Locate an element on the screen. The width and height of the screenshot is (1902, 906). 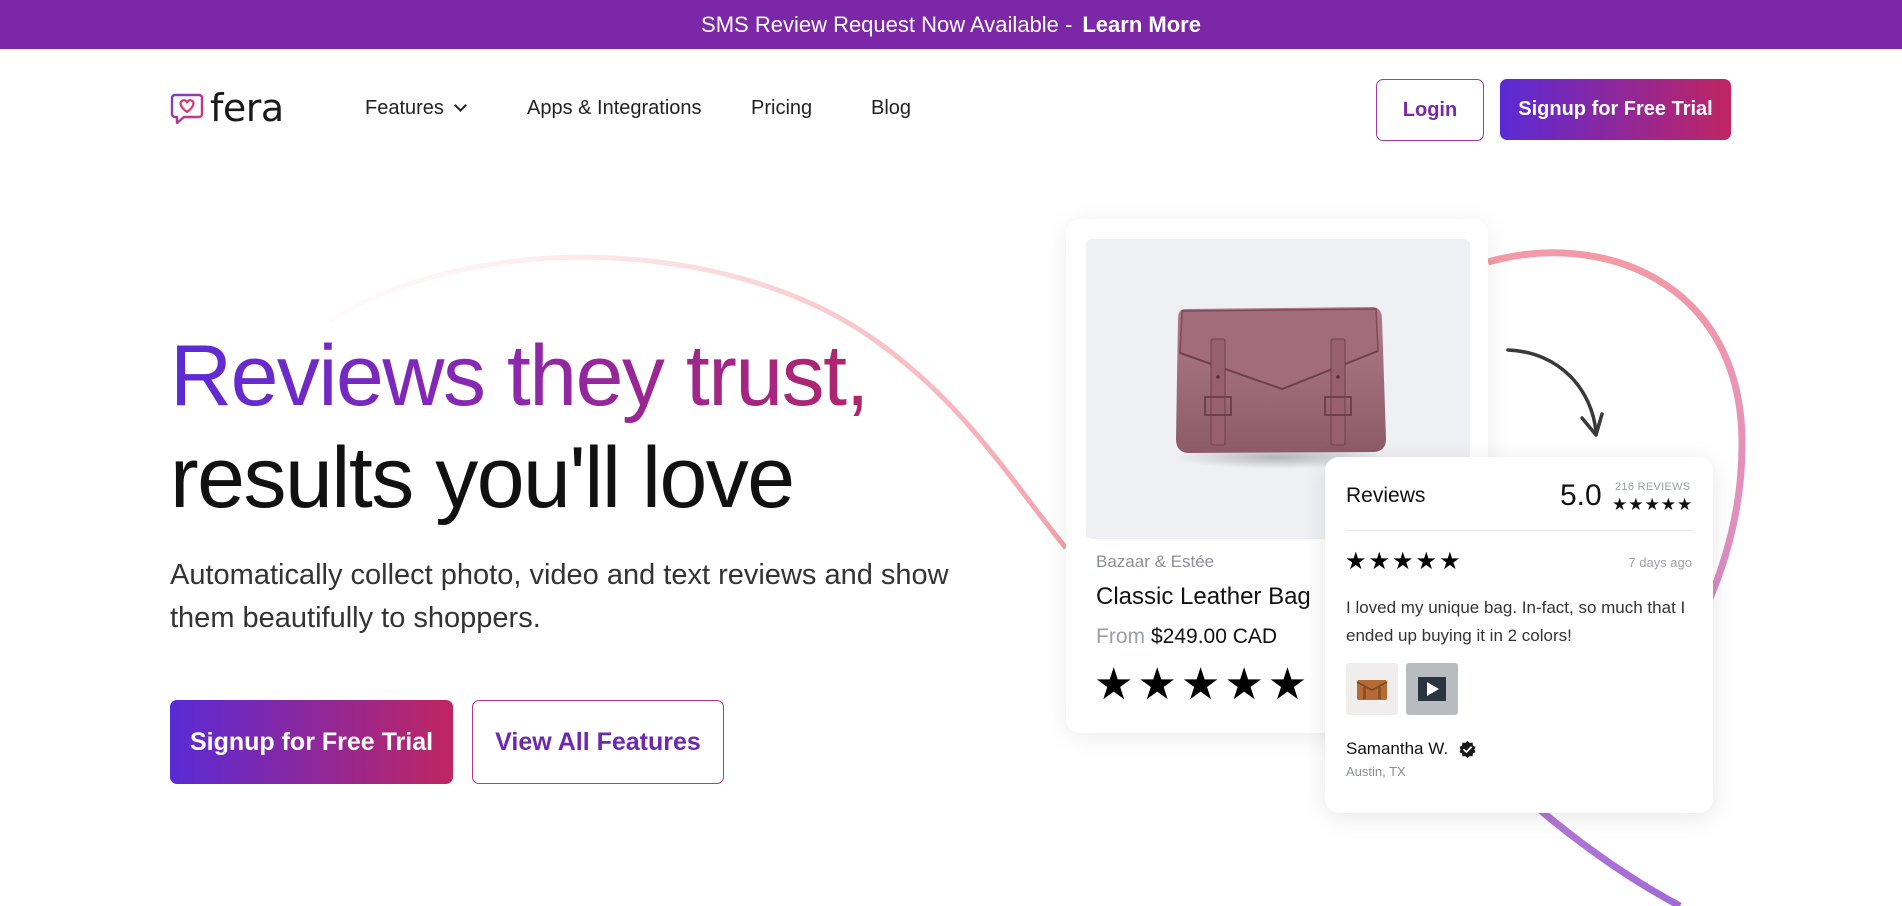
nav-item-label: Apps & Integrations is located at coordinates (614, 108).